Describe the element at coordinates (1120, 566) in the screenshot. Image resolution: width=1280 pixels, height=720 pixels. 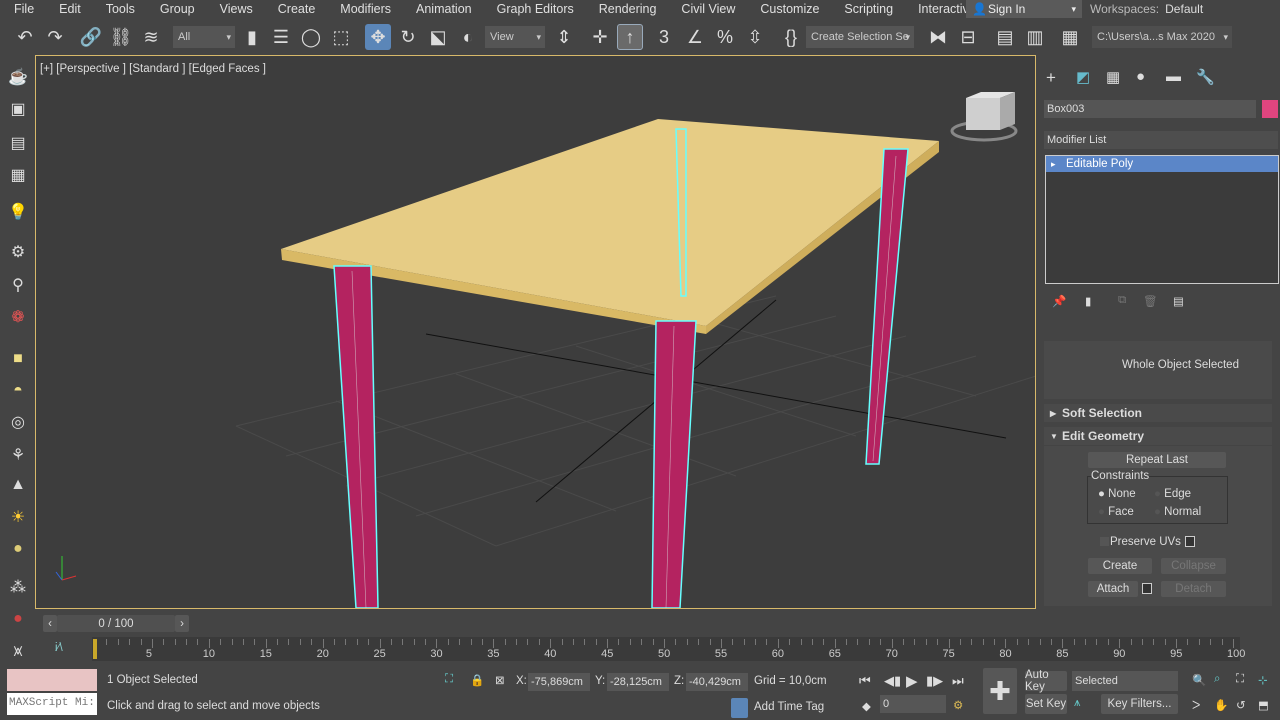
I see `create-button: Create` at that location.